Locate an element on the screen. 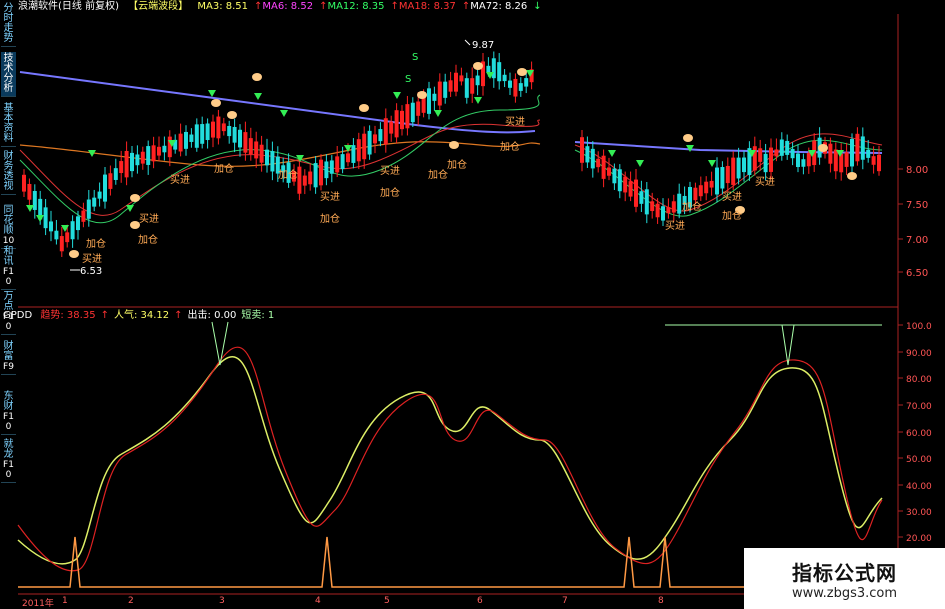 The width and height of the screenshot is (945, 609). indicator-axis-label: 90.00 is located at coordinates (919, 354).